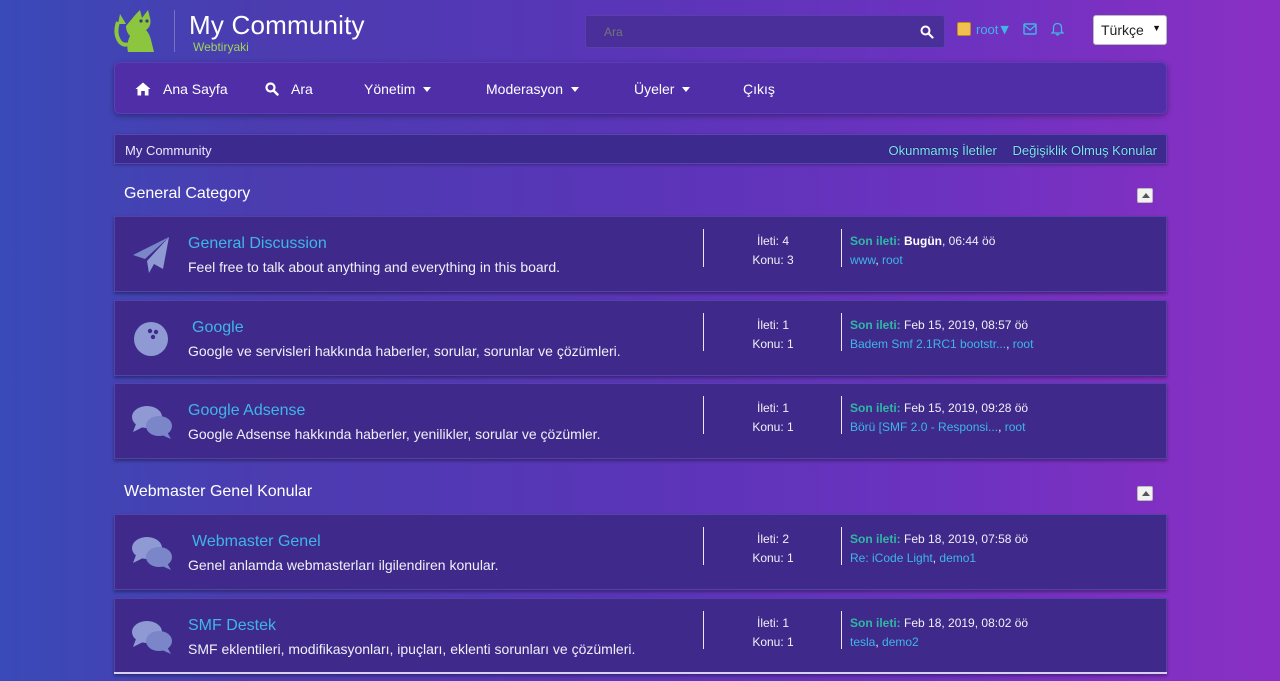 The height and width of the screenshot is (681, 1280). What do you see at coordinates (218, 328) in the screenshot?
I see `board-name-link: Google` at bounding box center [218, 328].